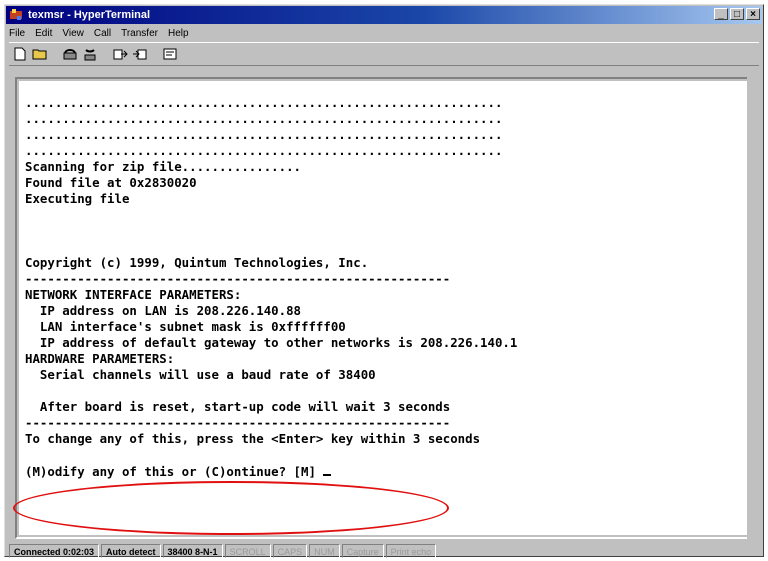 This screenshot has height=561, width=768. Describe the element at coordinates (384, 54) in the screenshot. I see `toolbar` at that location.